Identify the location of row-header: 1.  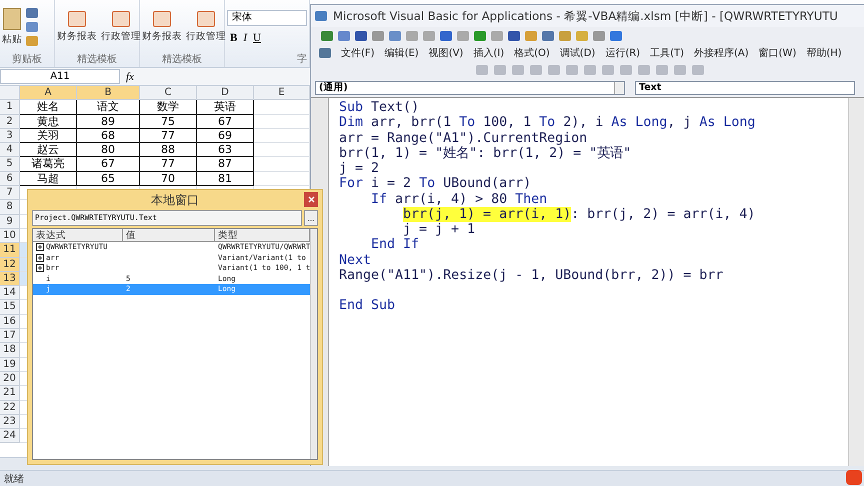
(10, 107).